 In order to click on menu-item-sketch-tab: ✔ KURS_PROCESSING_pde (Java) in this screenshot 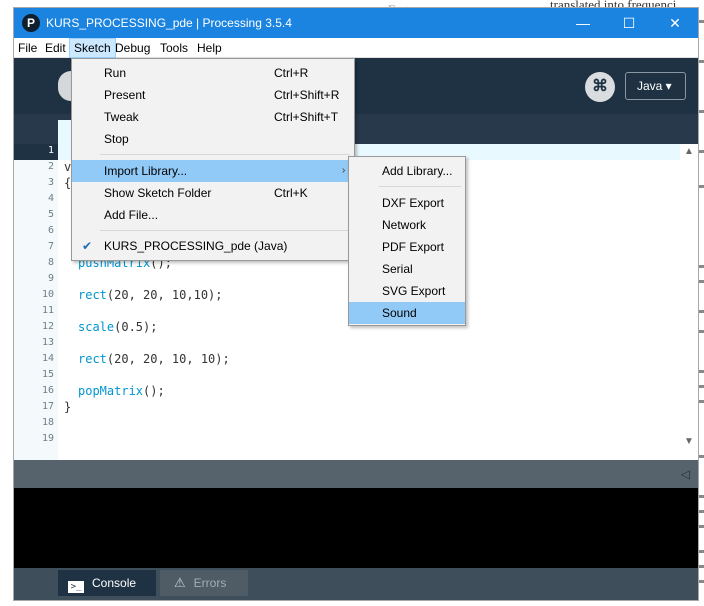, I will do `click(213, 246)`.